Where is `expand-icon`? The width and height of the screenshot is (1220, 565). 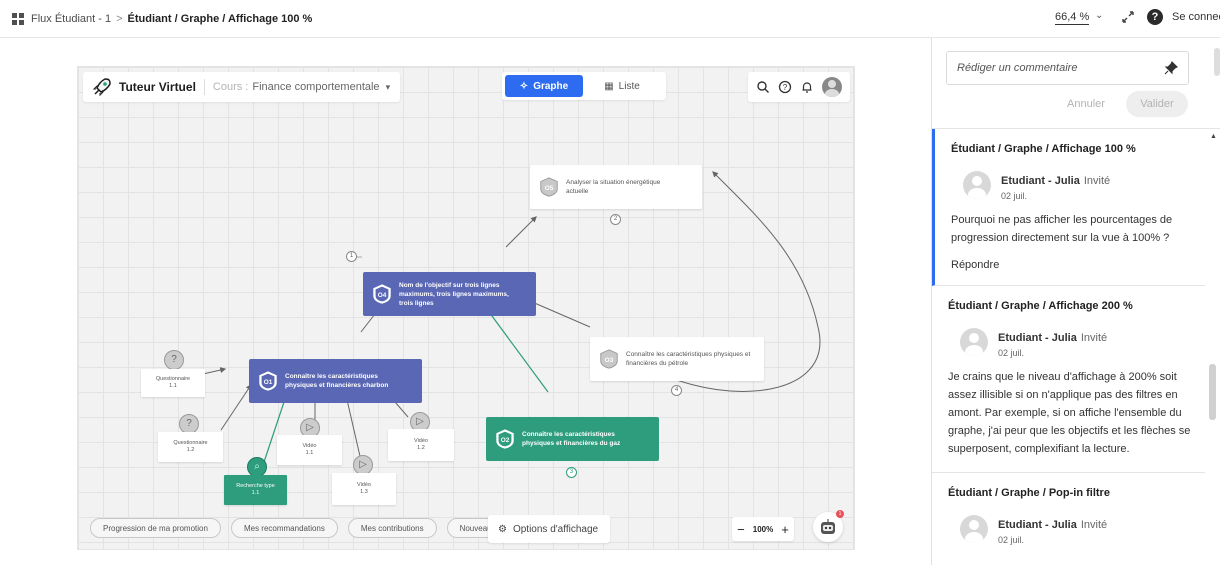 expand-icon is located at coordinates (1128, 17).